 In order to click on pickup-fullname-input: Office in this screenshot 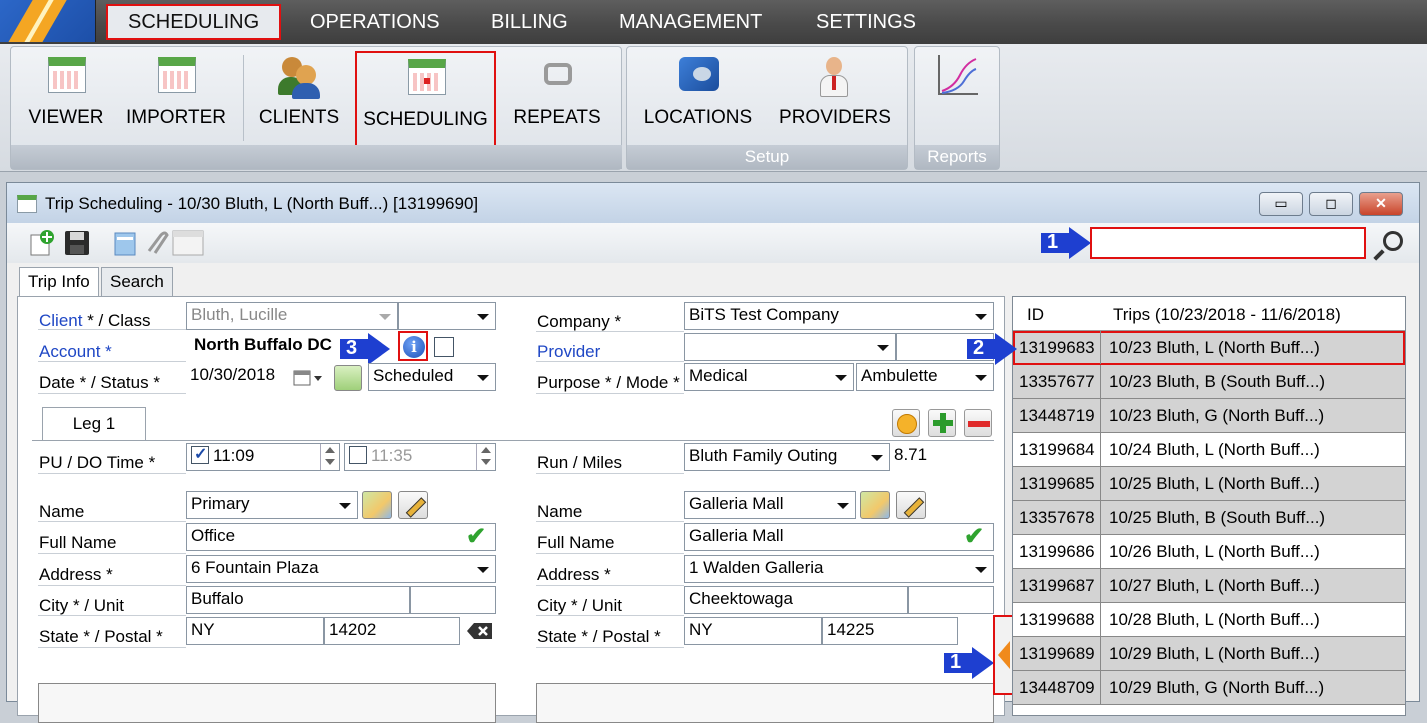, I will do `click(341, 537)`.